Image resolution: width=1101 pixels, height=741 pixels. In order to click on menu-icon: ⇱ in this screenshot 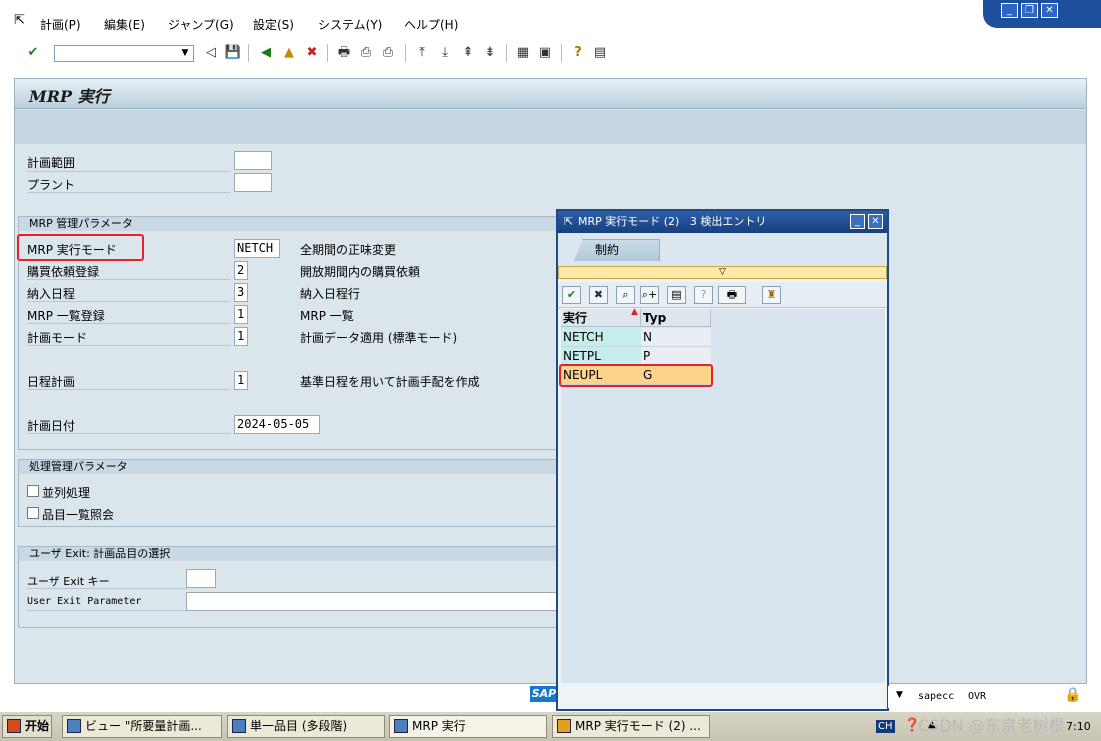, I will do `click(19, 20)`.